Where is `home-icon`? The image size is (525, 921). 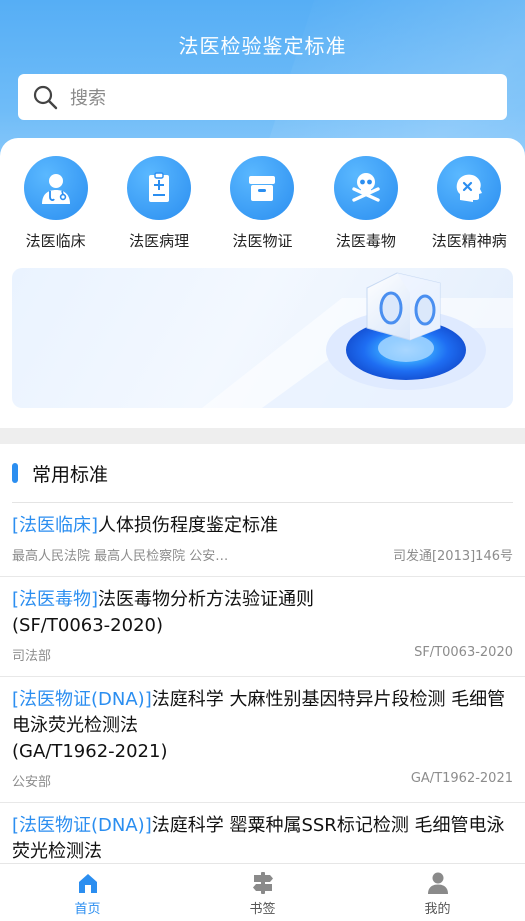
home-icon is located at coordinates (87, 883).